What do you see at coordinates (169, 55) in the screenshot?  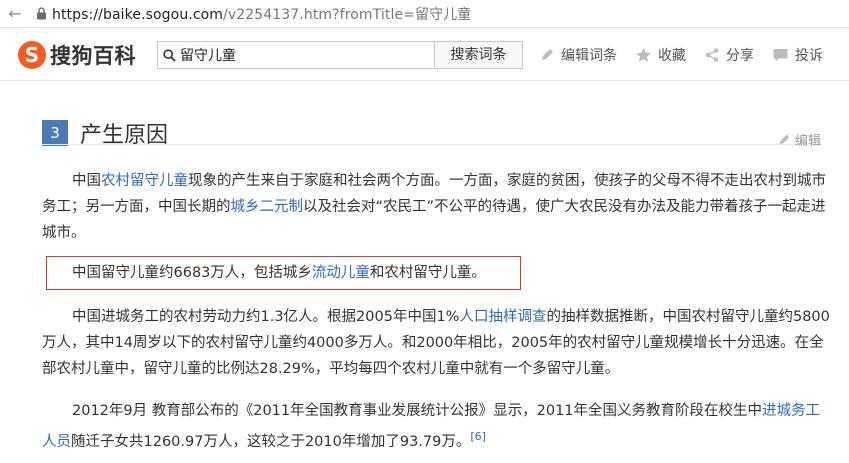 I see `search-icon` at bounding box center [169, 55].